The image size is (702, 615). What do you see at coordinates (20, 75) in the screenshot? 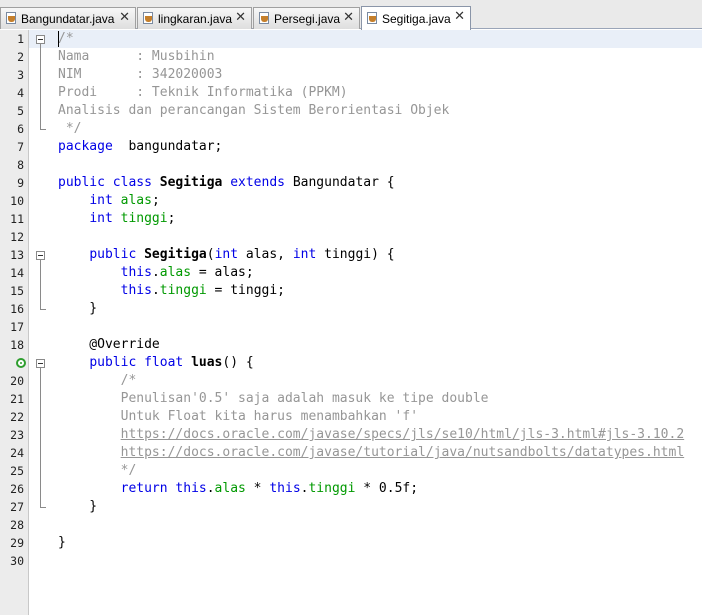
I see `line-number: 3` at bounding box center [20, 75].